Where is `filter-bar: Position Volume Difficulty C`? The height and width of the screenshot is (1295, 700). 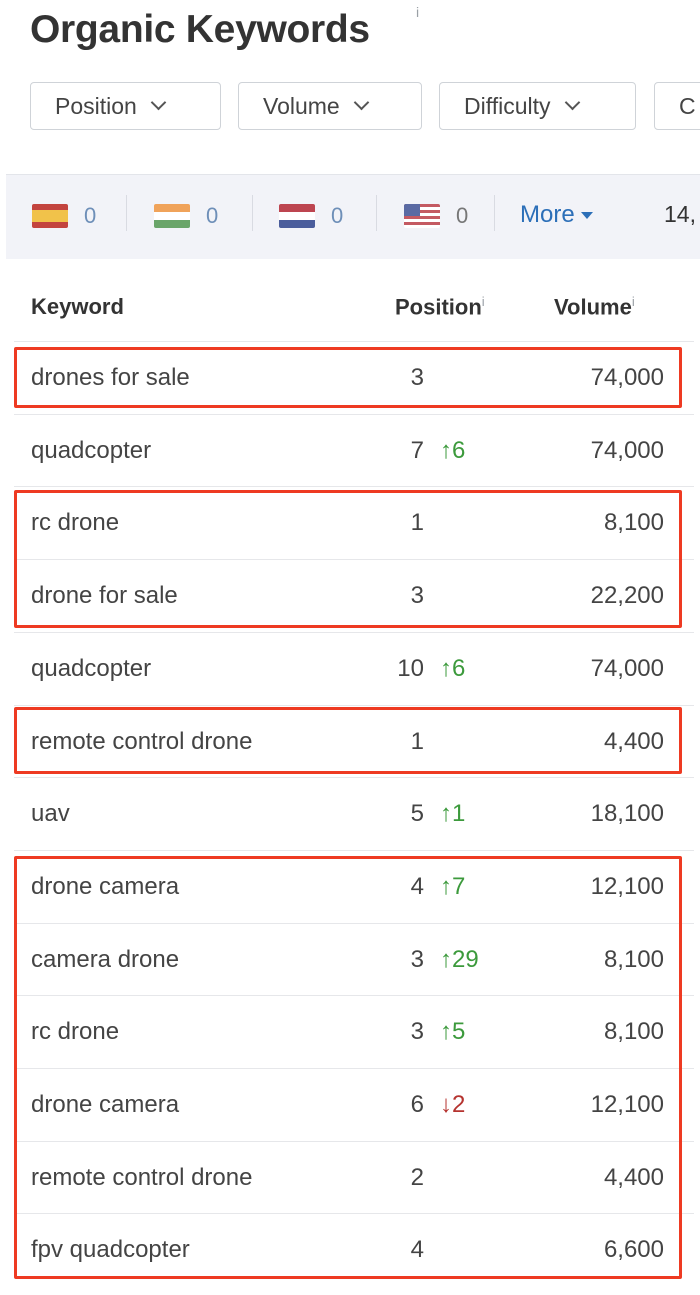 filter-bar: Position Volume Difficulty C is located at coordinates (350, 108).